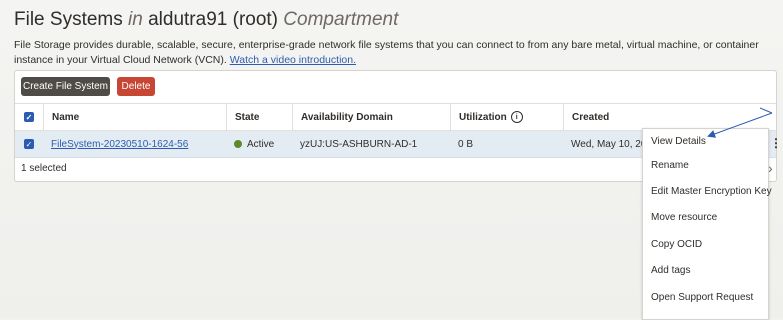  I want to click on annotation-arrow, so click(740, 122).